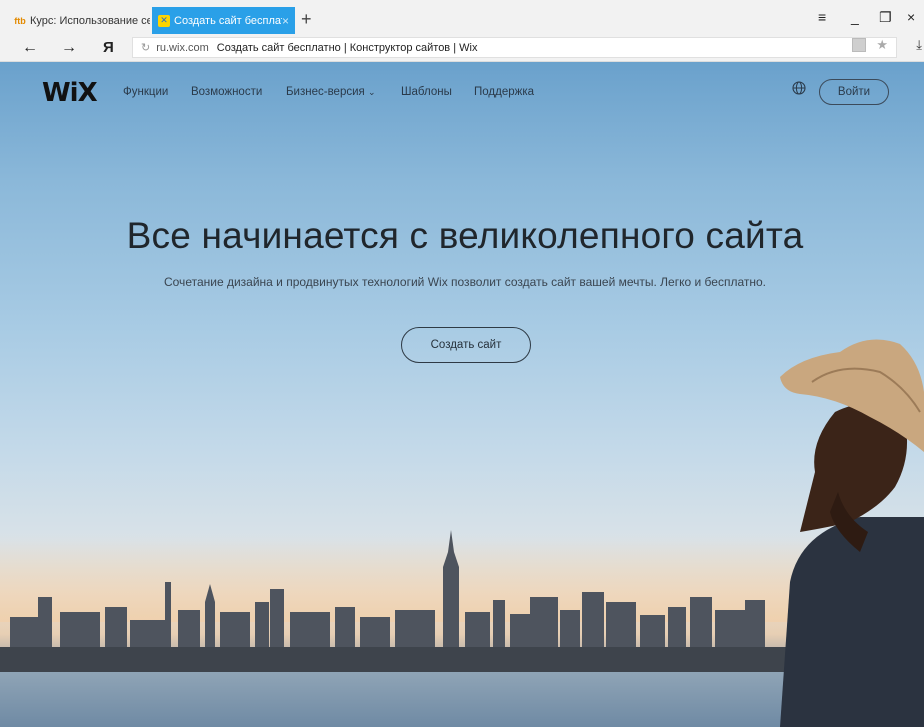 The height and width of the screenshot is (727, 924). I want to click on nav-business: Бизнес-версия ⌄, so click(331, 92).